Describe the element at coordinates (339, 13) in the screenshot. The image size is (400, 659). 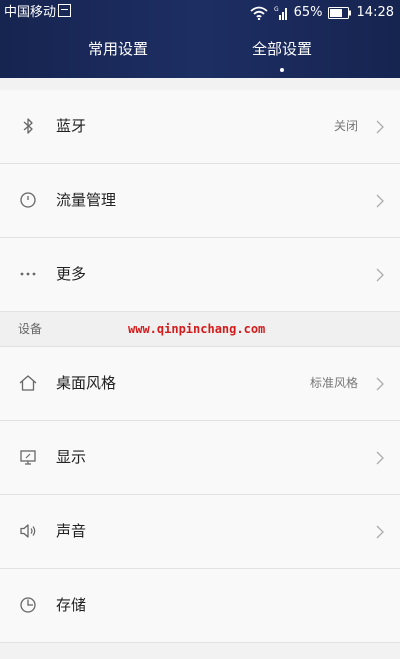
I see `battery-icon` at that location.